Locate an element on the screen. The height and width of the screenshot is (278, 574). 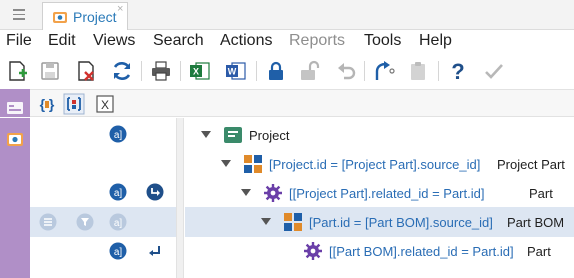
side-panel-toggle is located at coordinates (15, 103).